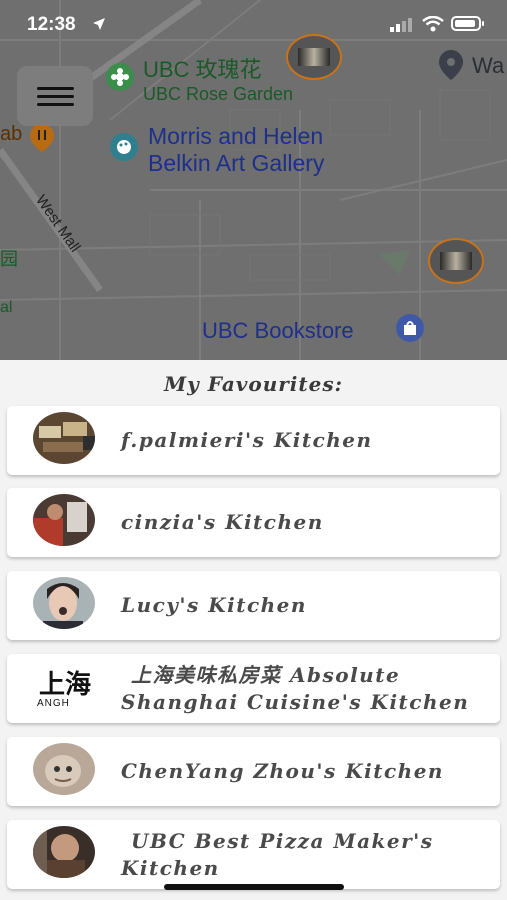  I want to click on favourite-card: cinzia's Kitchen, so click(253, 522).